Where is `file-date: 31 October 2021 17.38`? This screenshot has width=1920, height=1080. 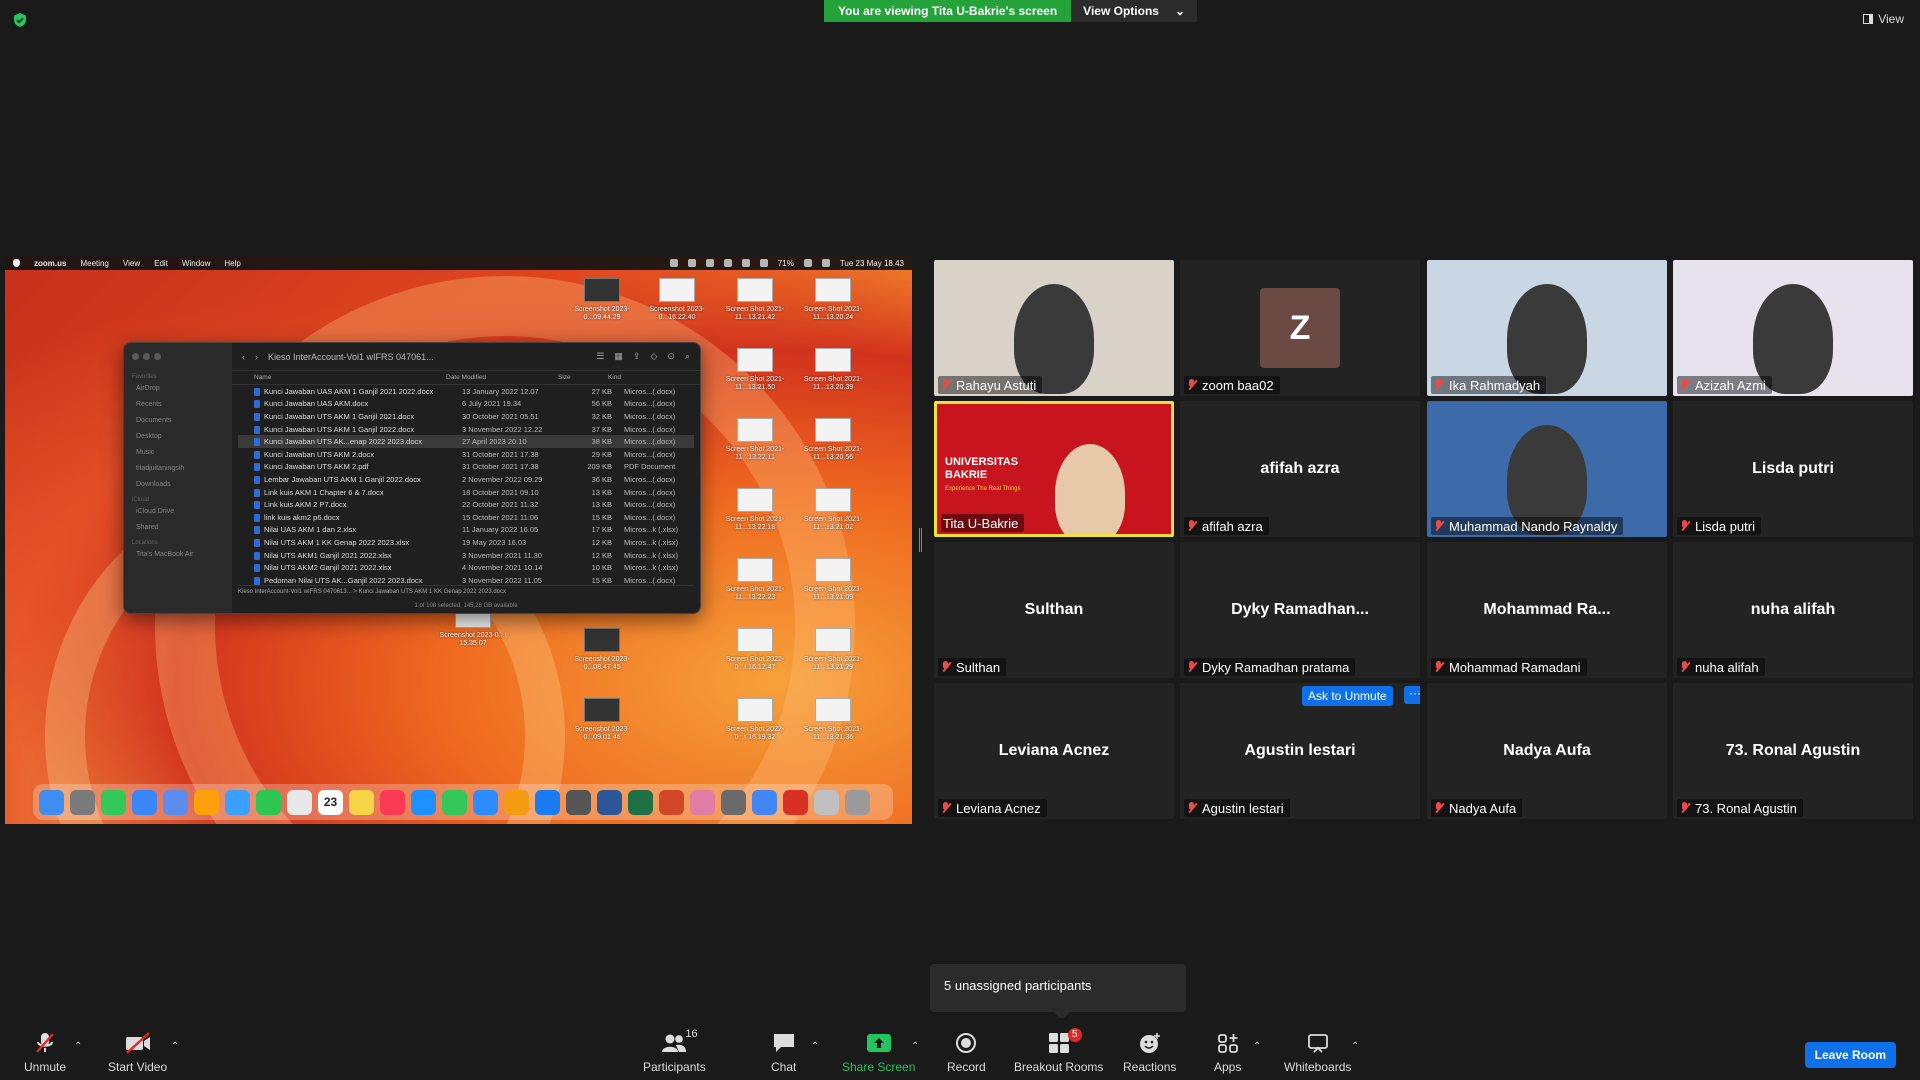 file-date: 31 October 2021 17.38 is located at coordinates (500, 454).